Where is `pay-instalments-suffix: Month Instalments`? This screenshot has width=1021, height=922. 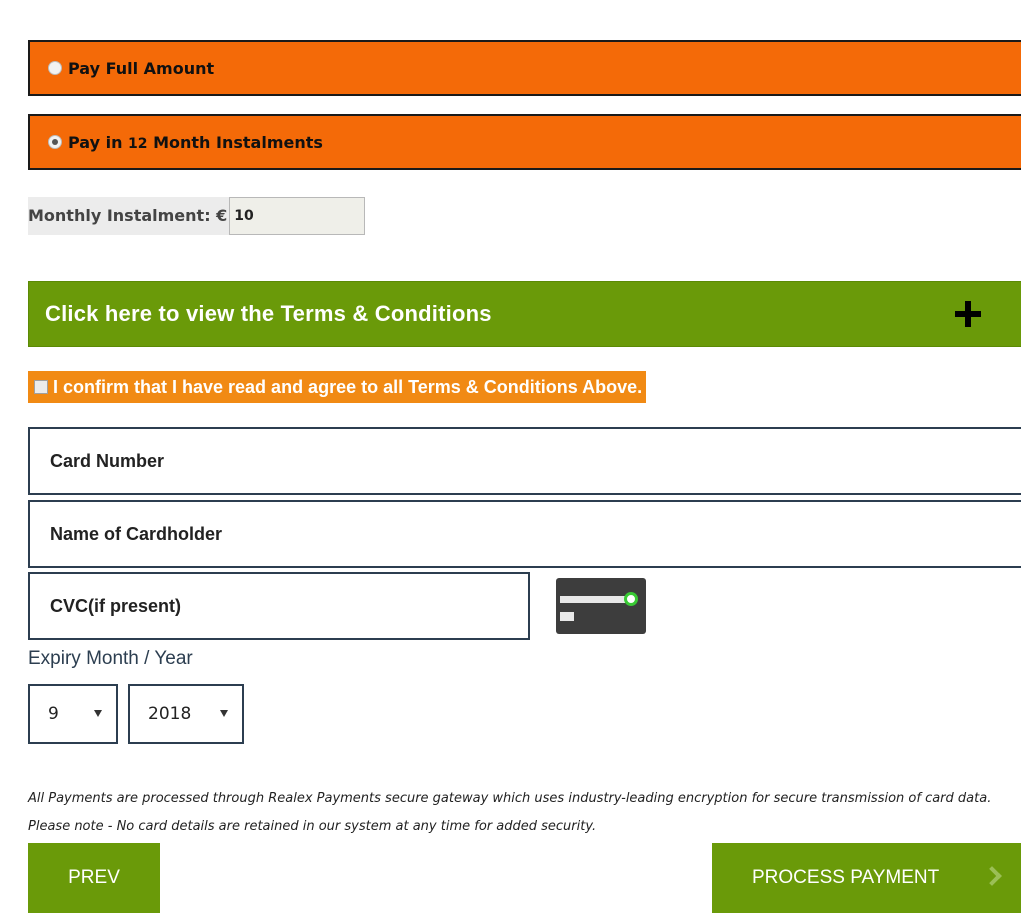
pay-instalments-suffix: Month Instalments is located at coordinates (235, 142).